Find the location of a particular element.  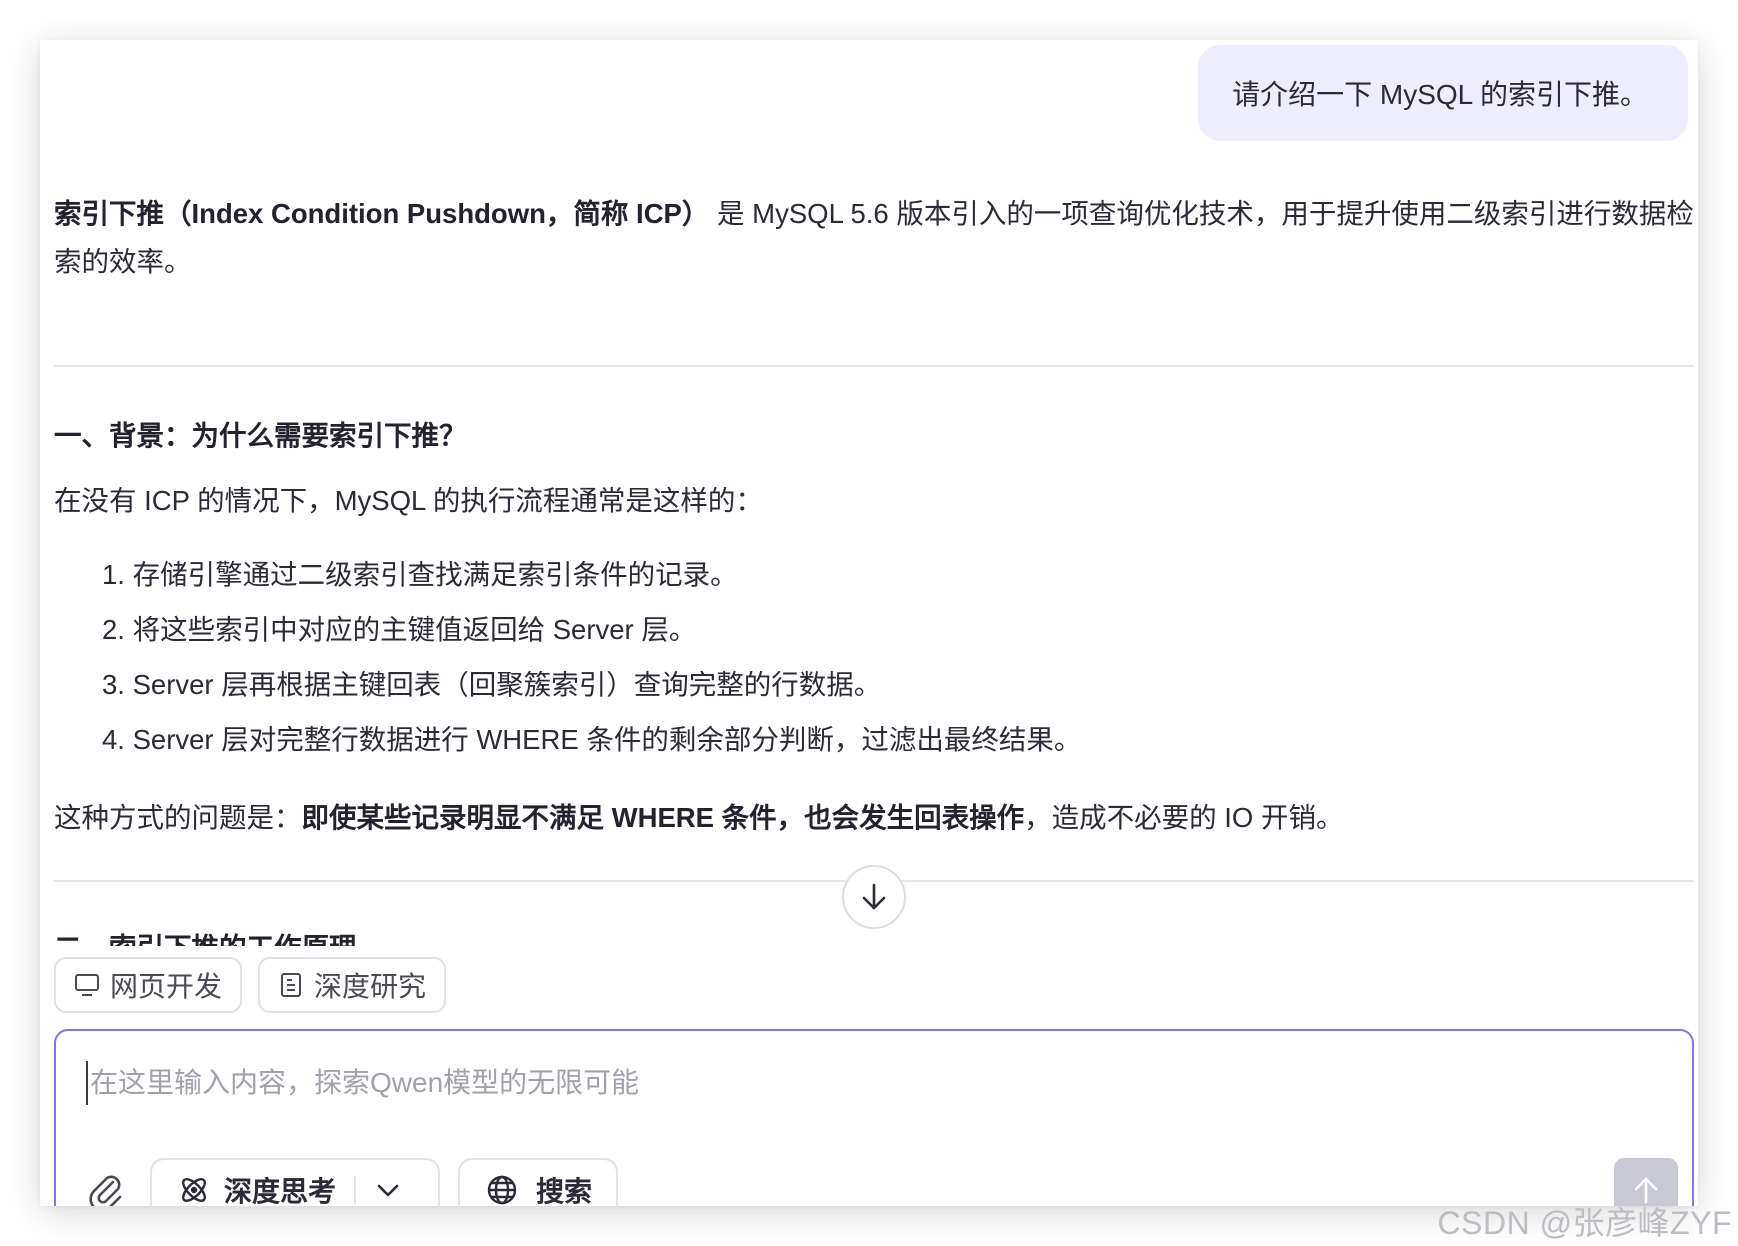

scroll-to-bottom-button is located at coordinates (874, 897).